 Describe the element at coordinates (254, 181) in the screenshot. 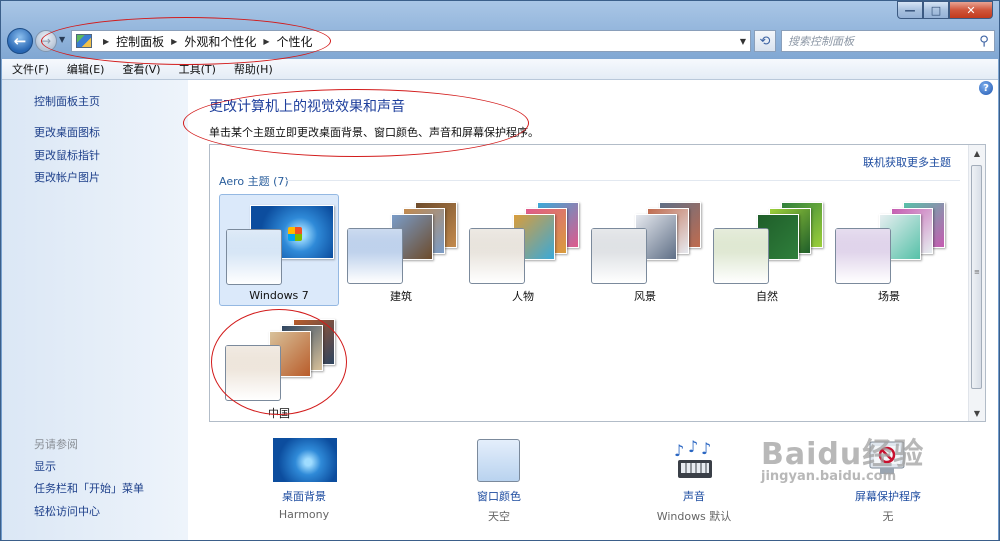

I see `aero-themes-group-label: Aero 主题 (7)` at that location.